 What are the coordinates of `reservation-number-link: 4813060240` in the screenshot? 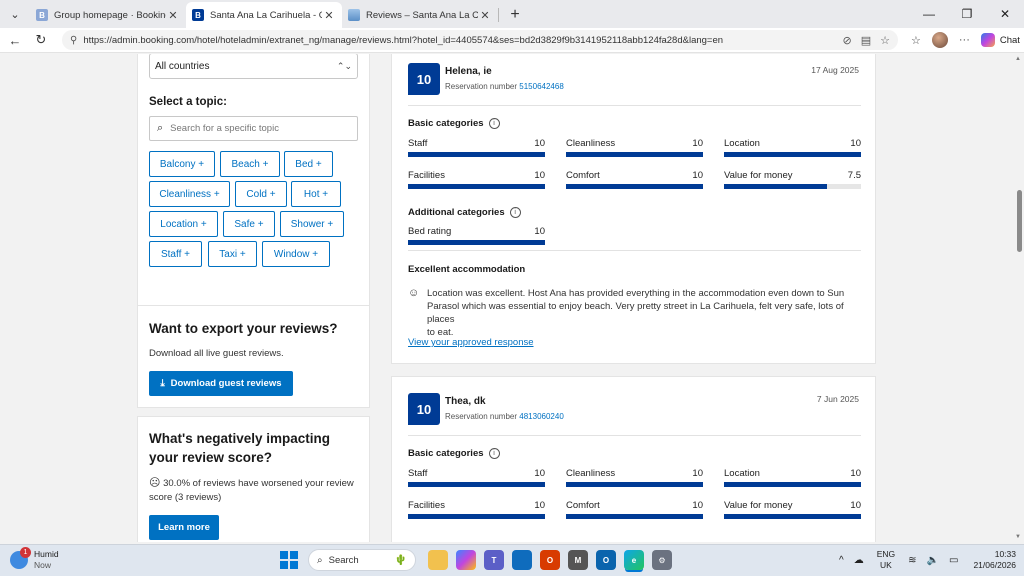 It's located at (541, 416).